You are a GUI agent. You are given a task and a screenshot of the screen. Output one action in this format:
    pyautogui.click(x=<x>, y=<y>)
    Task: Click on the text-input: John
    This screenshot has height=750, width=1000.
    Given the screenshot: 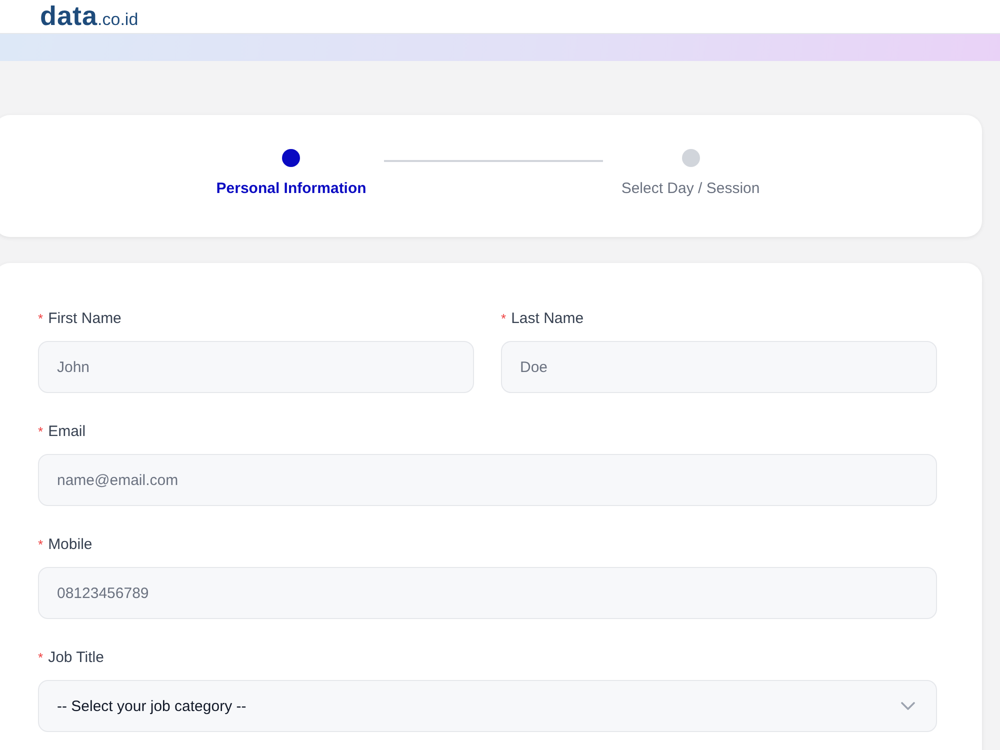 What is the action you would take?
    pyautogui.click(x=256, y=367)
    